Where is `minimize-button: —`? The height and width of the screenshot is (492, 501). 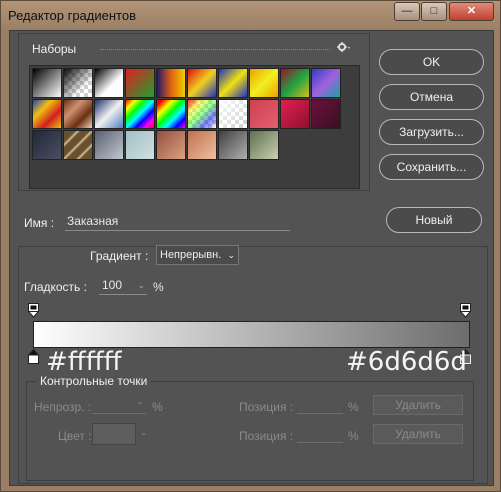 minimize-button: — is located at coordinates (407, 11).